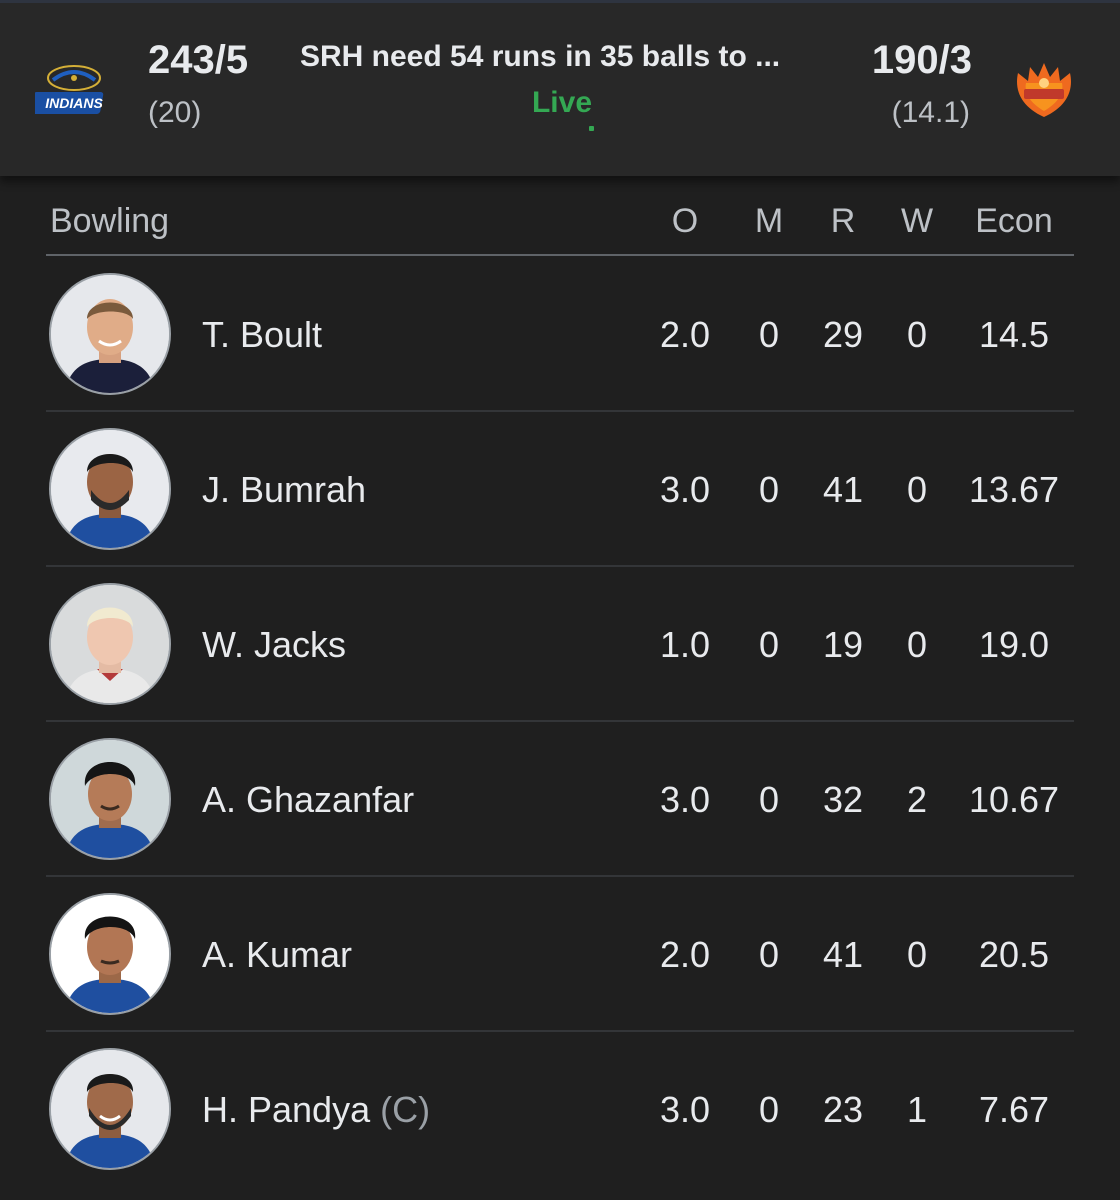  Describe the element at coordinates (562, 102) in the screenshot. I see `live-indicator: Live` at that location.